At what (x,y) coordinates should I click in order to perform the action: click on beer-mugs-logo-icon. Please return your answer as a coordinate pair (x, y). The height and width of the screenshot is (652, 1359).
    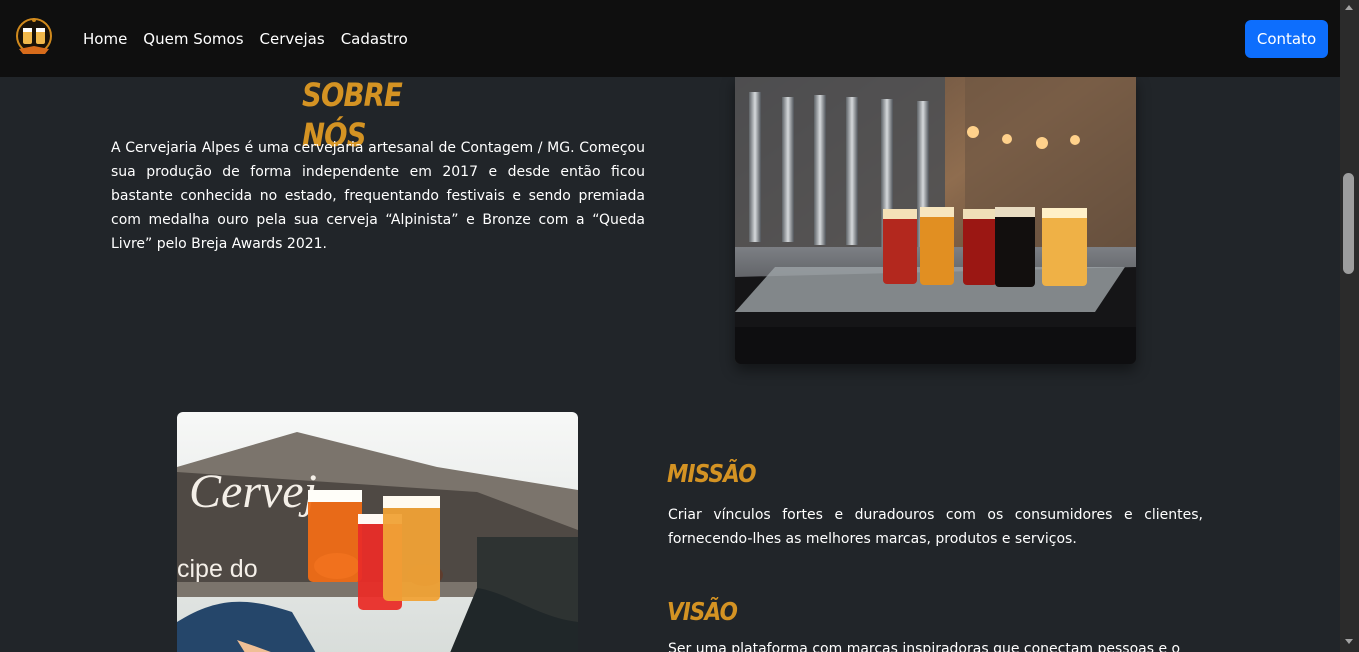
    Looking at the image, I should click on (34, 38).